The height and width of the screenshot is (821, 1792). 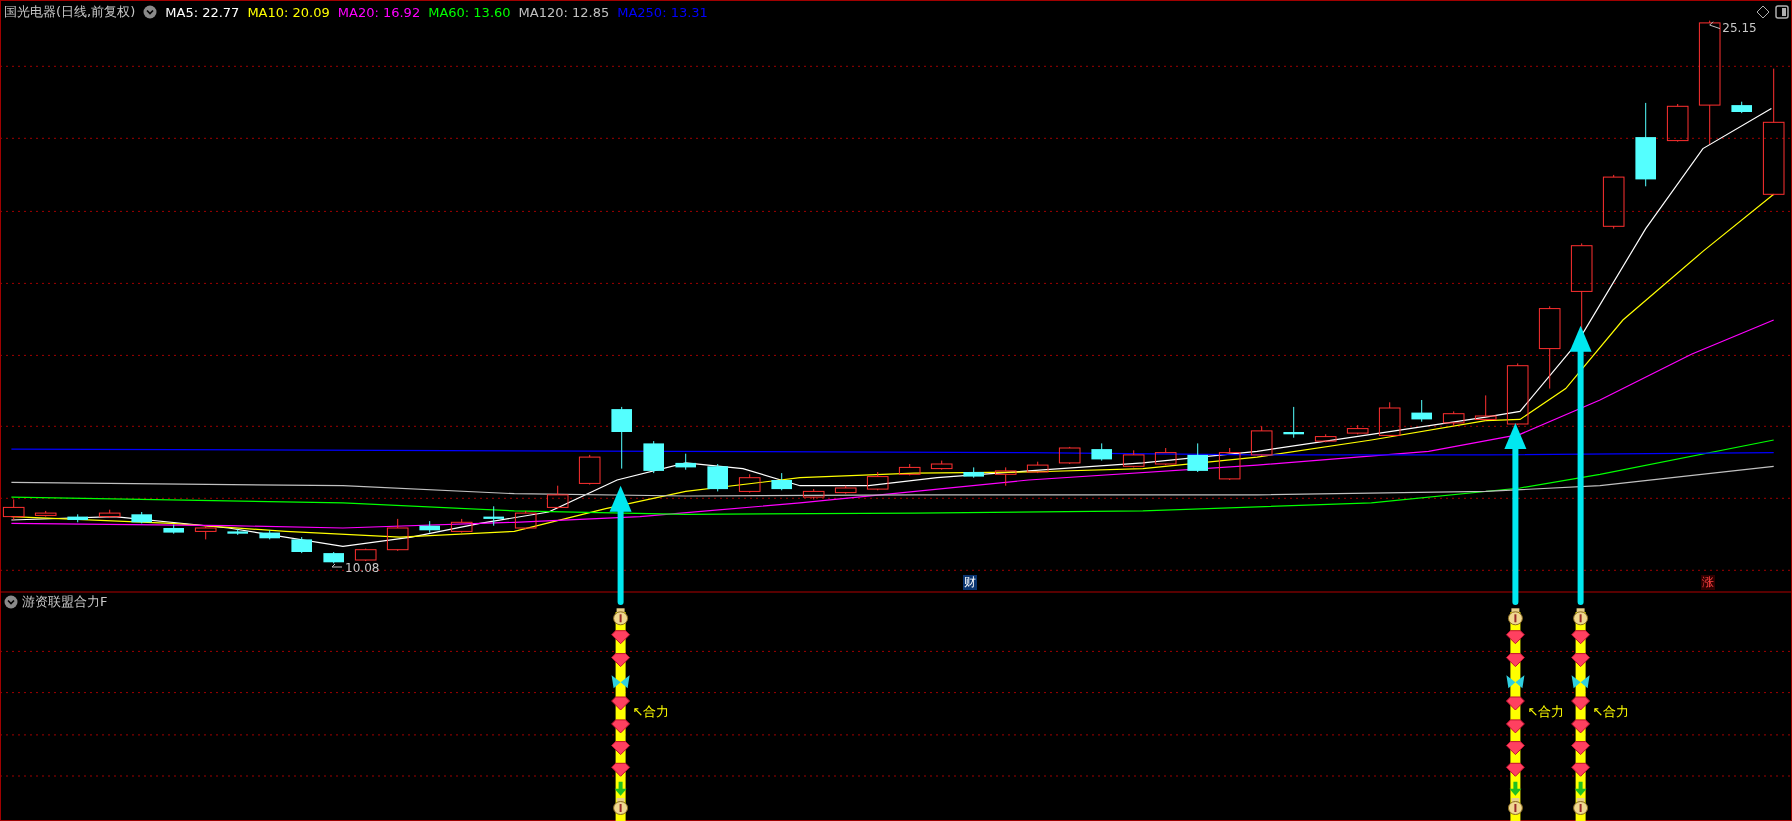 What do you see at coordinates (1763, 12) in the screenshot?
I see `diamond-icon` at bounding box center [1763, 12].